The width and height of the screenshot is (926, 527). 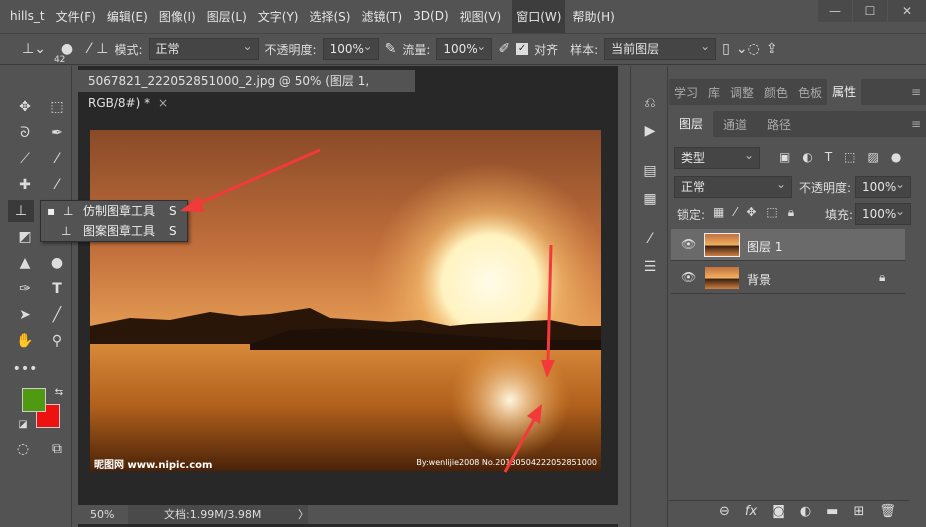 I want to click on tab-libraries: 库, so click(x=714, y=92).